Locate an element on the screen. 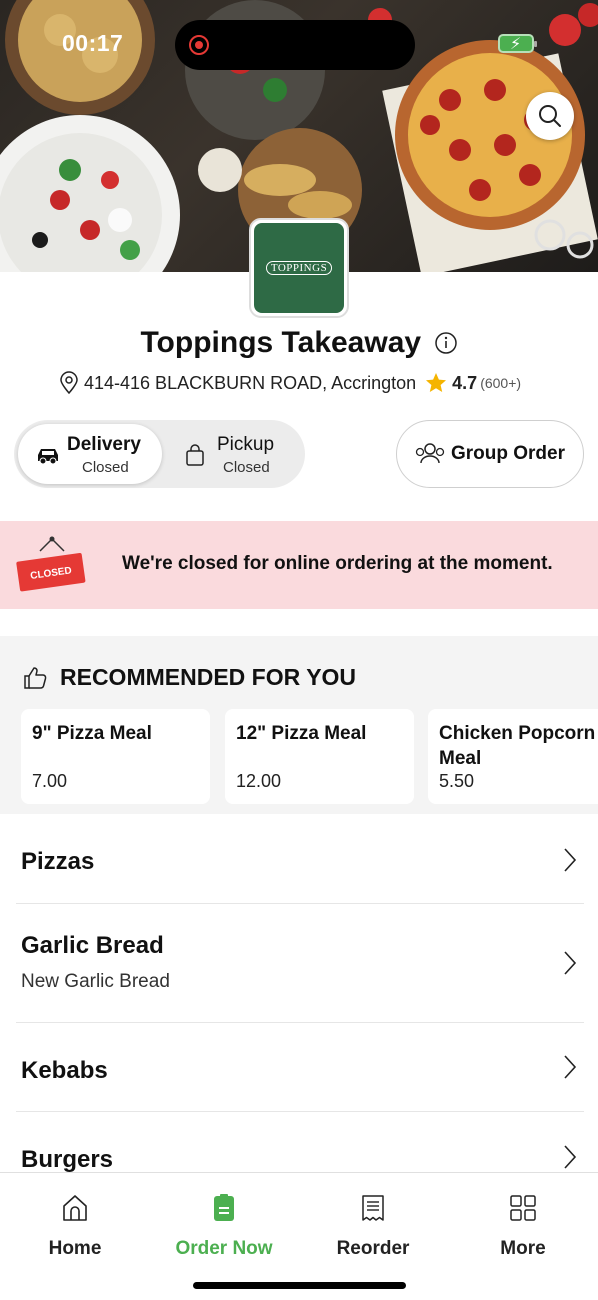 This screenshot has width=598, height=1300. status-time: 00:17 is located at coordinates (93, 43).